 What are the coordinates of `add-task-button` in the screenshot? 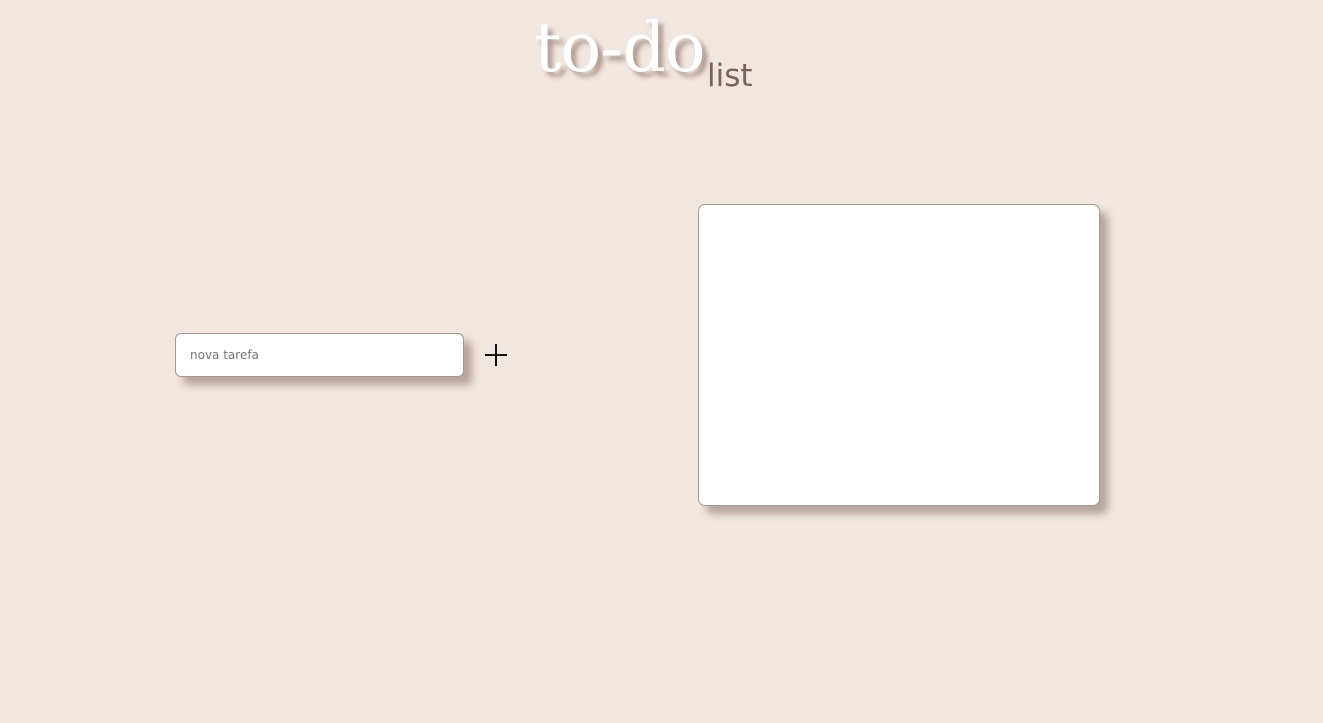 It's located at (496, 355).